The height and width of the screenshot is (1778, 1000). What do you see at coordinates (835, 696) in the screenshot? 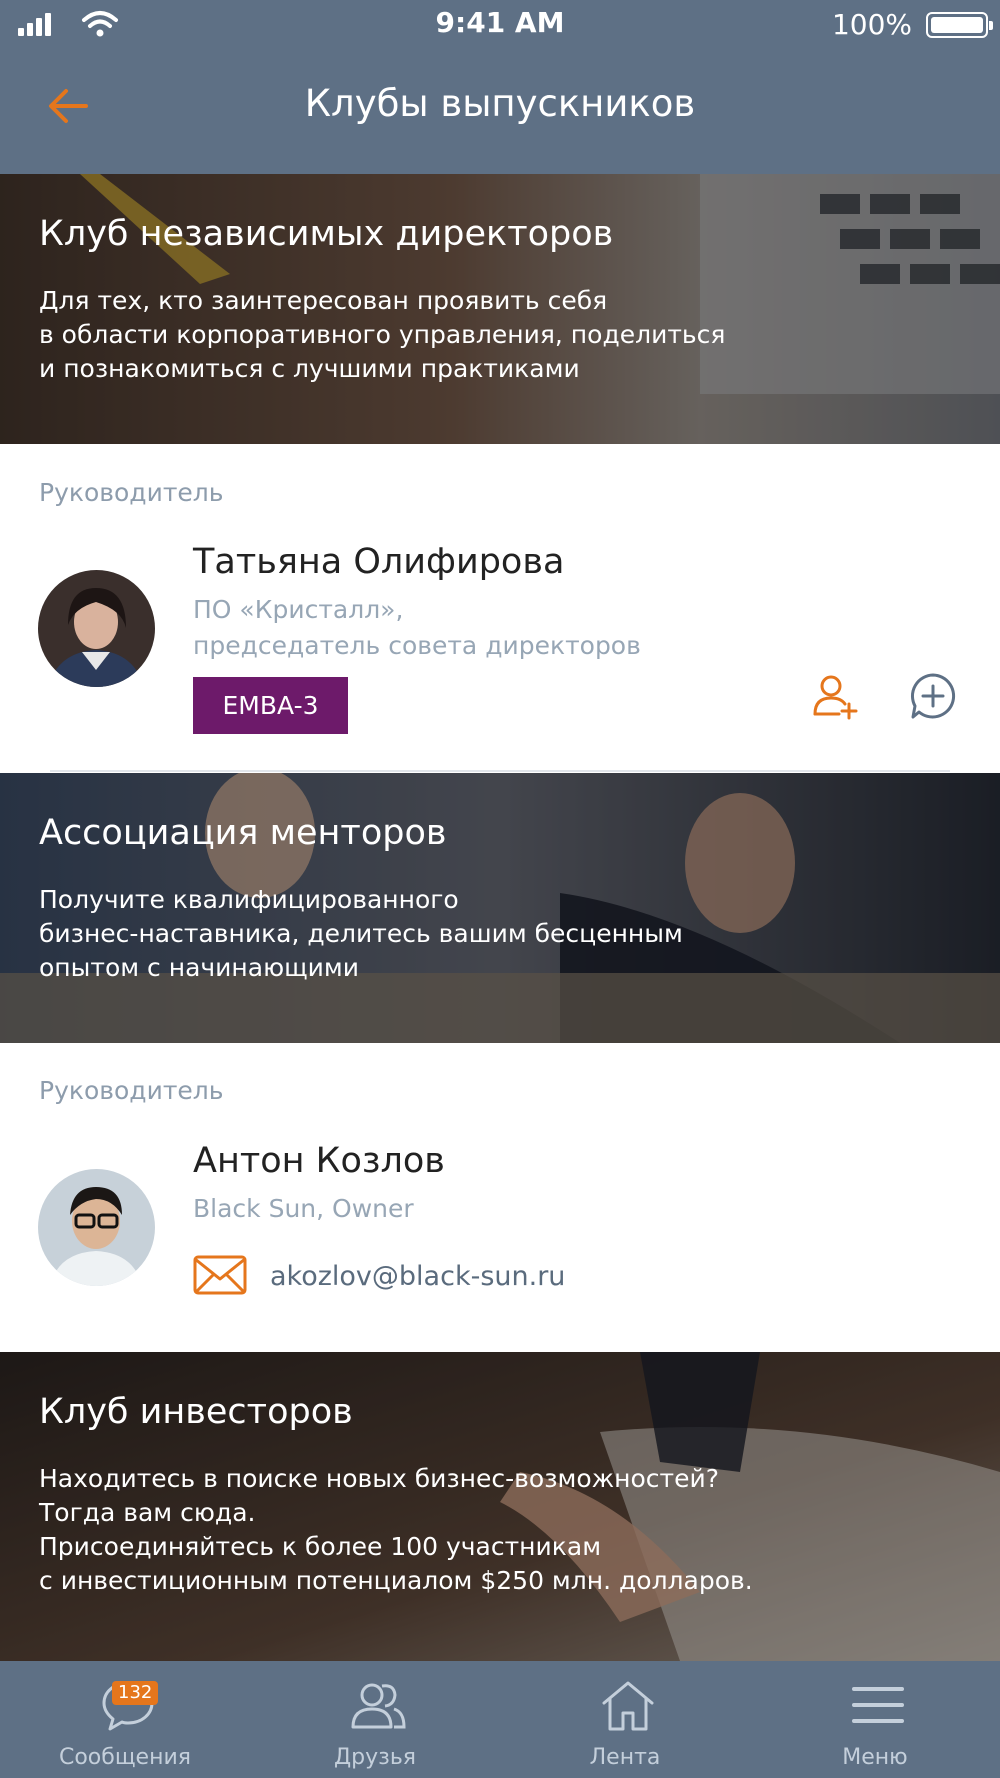
I see `add-friend-icon` at bounding box center [835, 696].